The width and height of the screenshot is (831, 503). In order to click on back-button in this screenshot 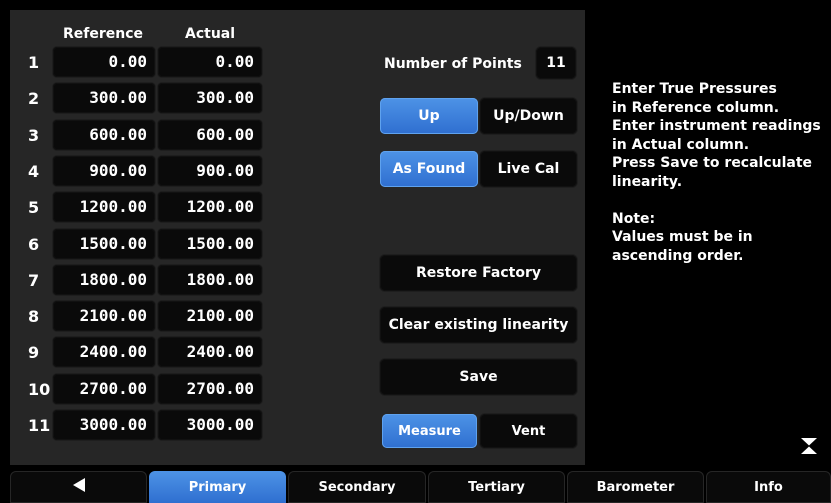, I will do `click(78, 487)`.